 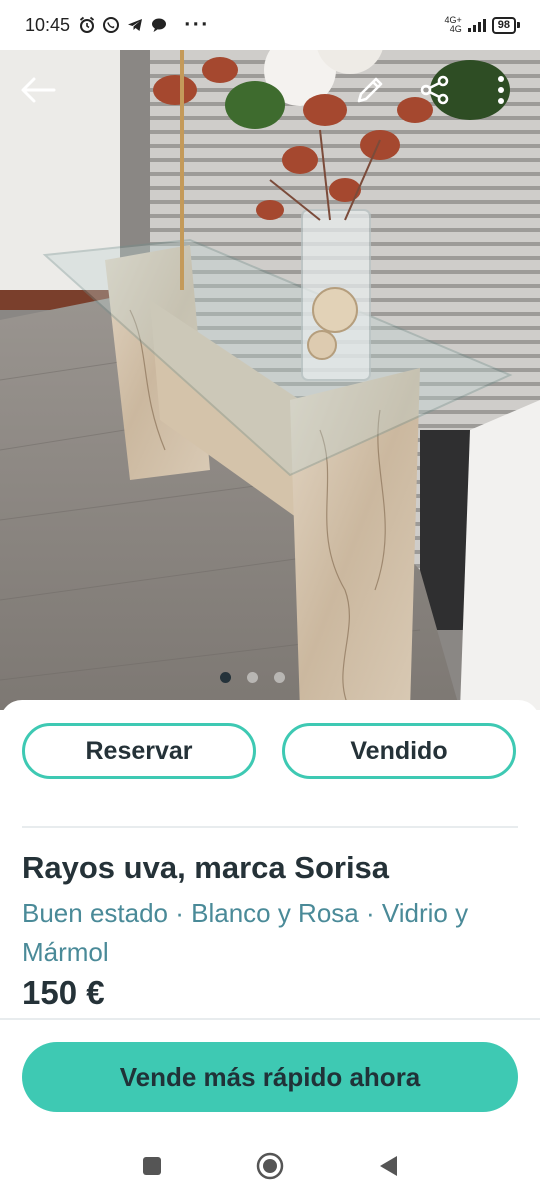 I want to click on share-icon, so click(x=434, y=90).